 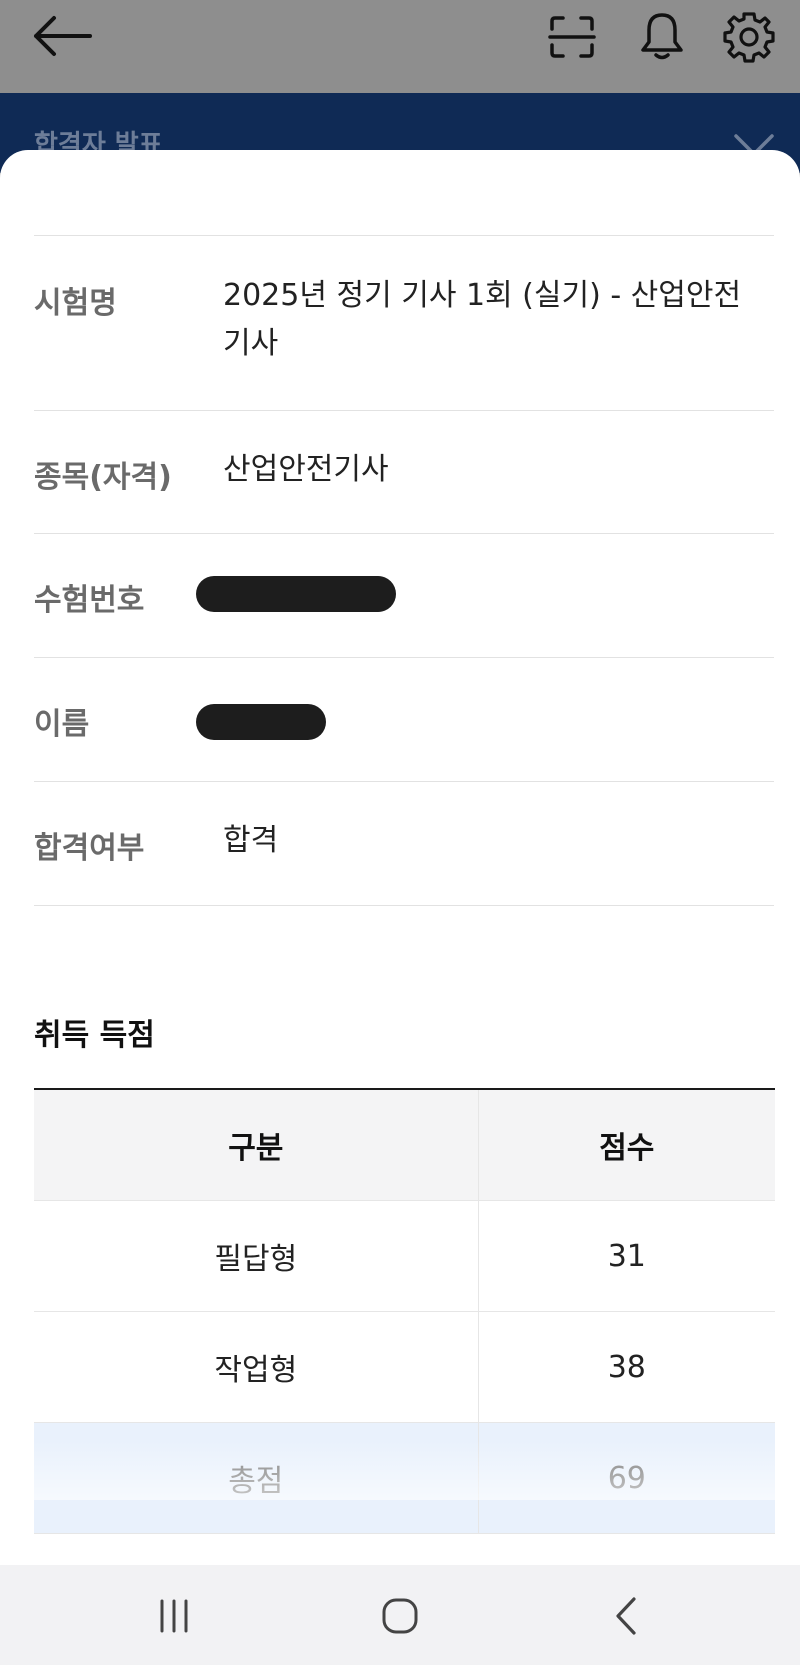 I want to click on chevron-left-icon, so click(x=627, y=1616).